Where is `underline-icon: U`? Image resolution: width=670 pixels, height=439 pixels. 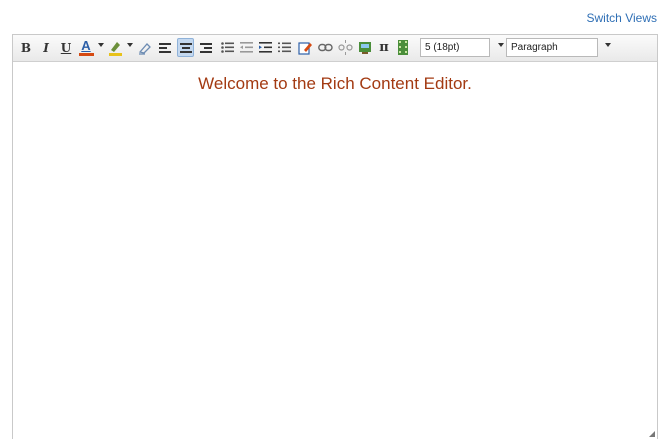
underline-icon: U is located at coordinates (66, 47).